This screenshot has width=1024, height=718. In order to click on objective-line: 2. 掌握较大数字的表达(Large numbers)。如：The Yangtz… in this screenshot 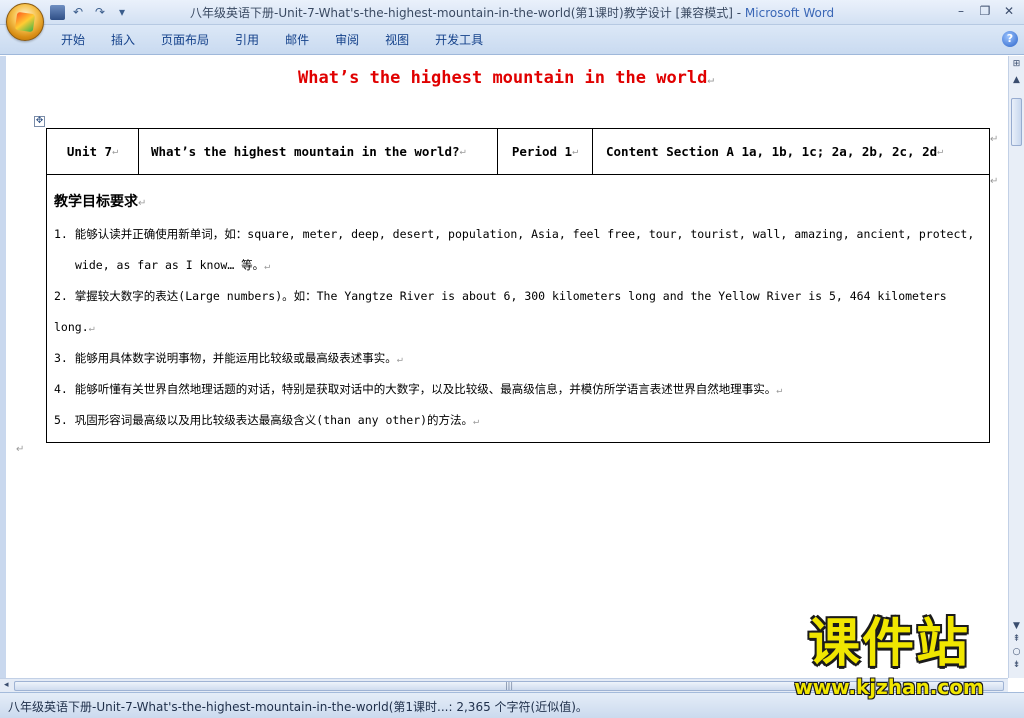, I will do `click(518, 296)`.